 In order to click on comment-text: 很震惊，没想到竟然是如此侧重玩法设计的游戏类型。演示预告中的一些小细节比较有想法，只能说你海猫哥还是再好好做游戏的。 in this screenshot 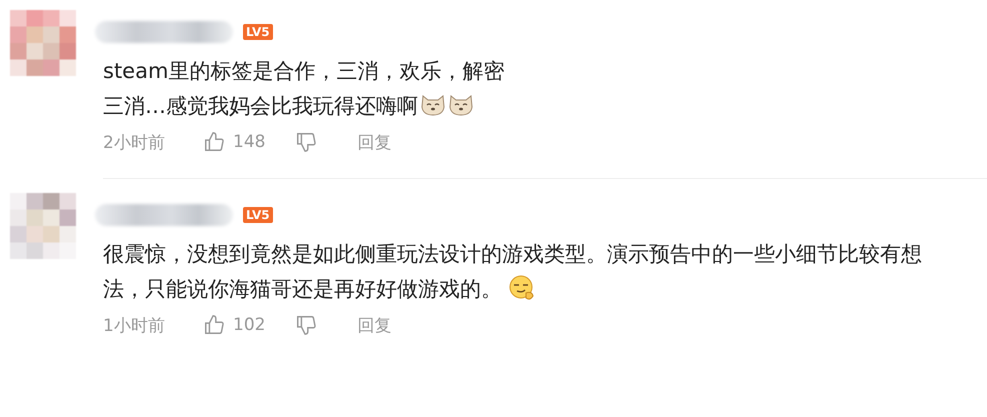, I will do `click(513, 272)`.